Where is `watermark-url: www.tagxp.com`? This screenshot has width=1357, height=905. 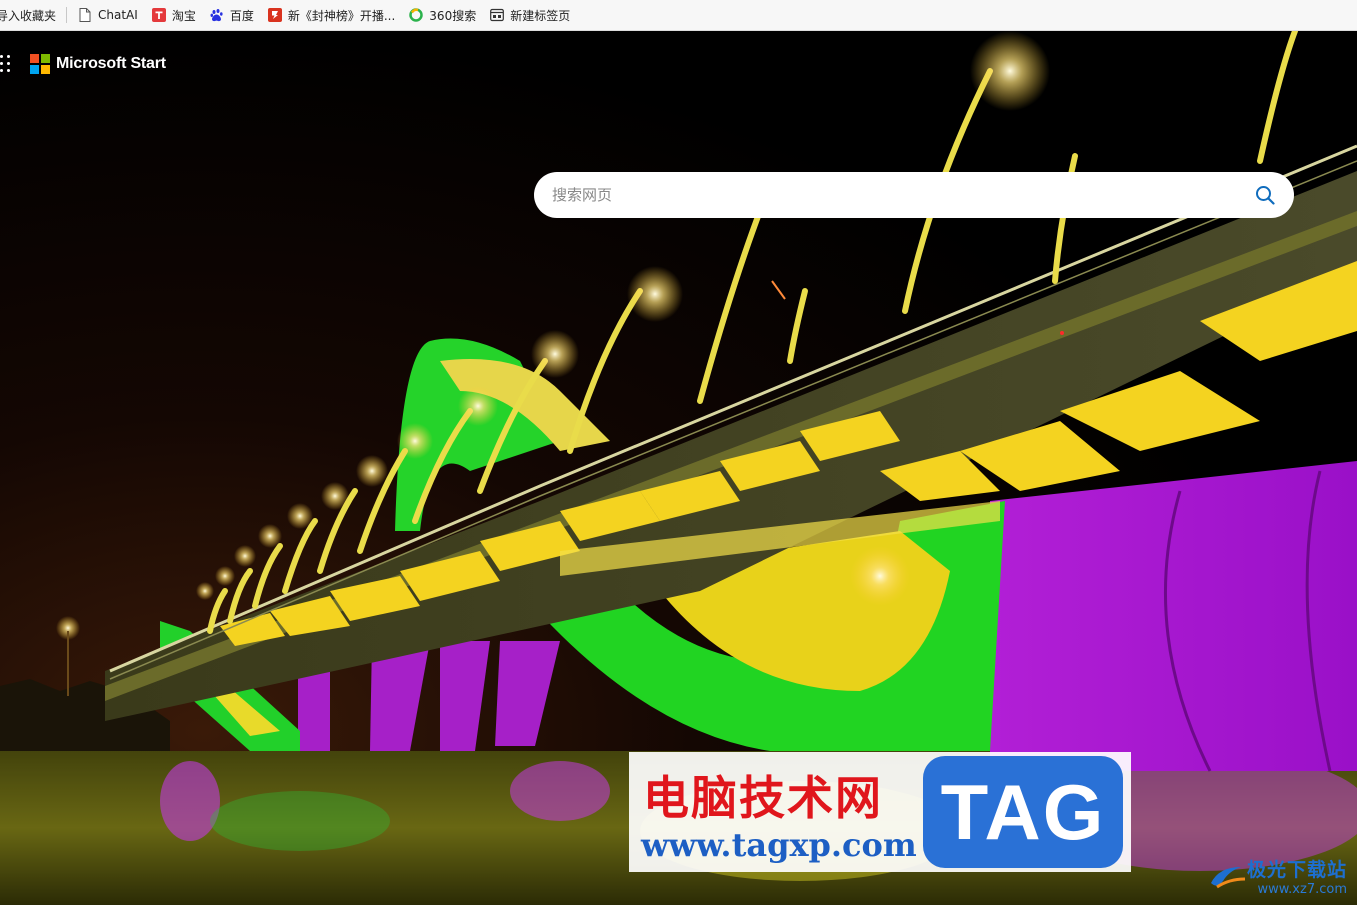 watermark-url: www.tagxp.com is located at coordinates (779, 845).